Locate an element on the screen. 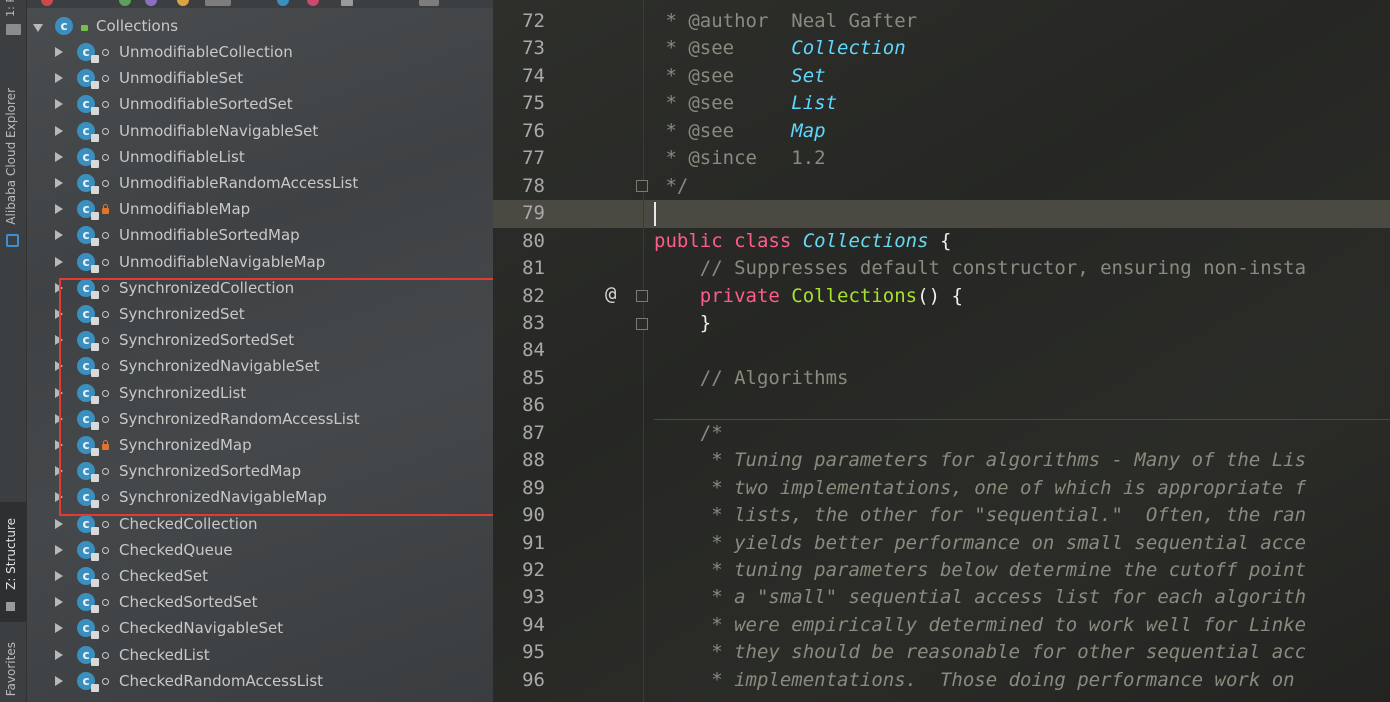 The image size is (1390, 702). tree-item: c CheckedList is located at coordinates (257, 655).